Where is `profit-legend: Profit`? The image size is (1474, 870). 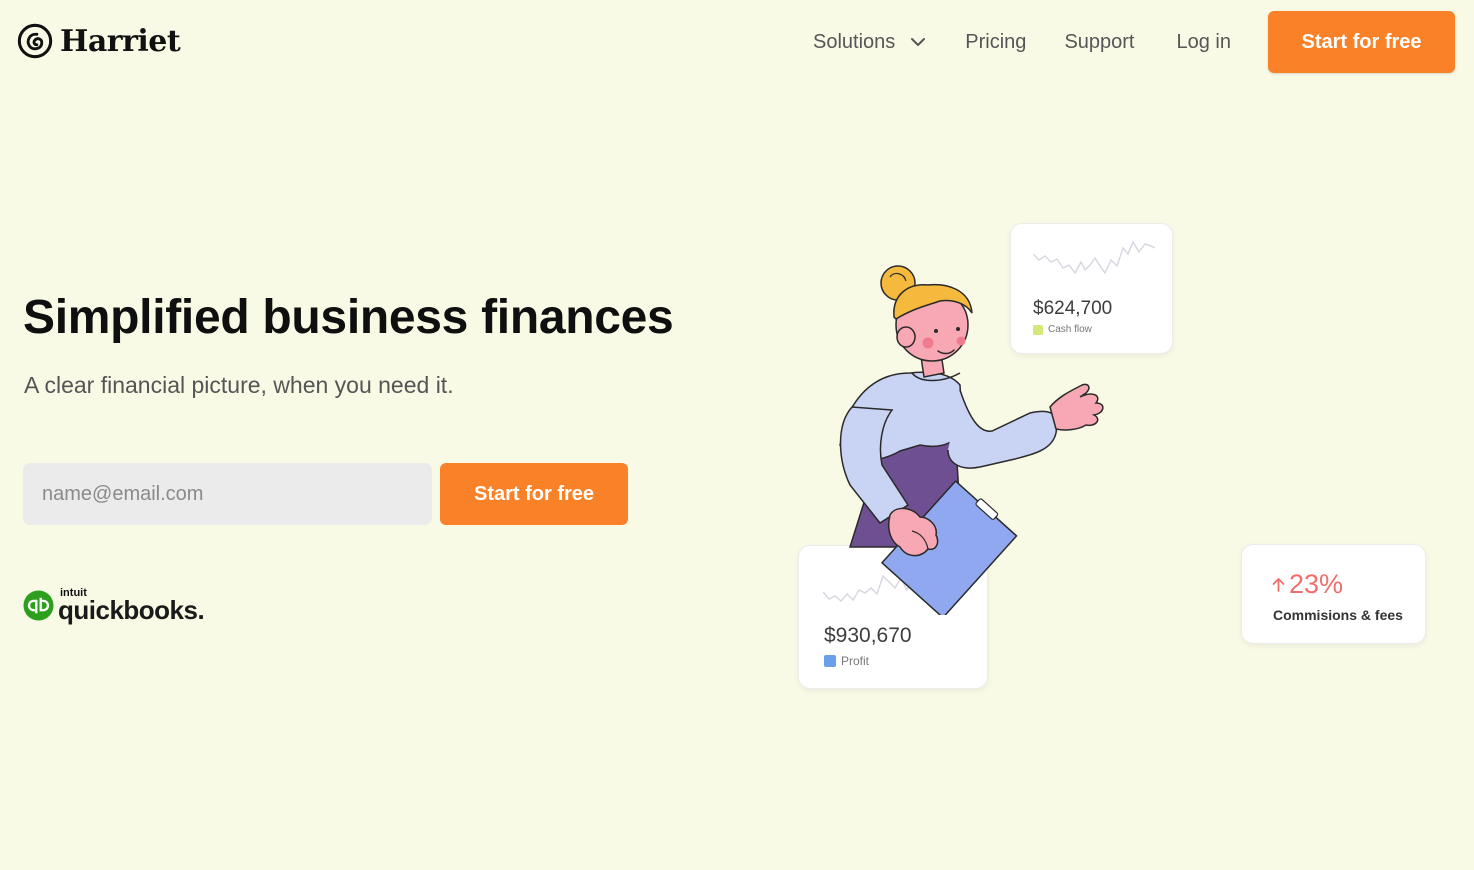
profit-legend: Profit is located at coordinates (846, 661).